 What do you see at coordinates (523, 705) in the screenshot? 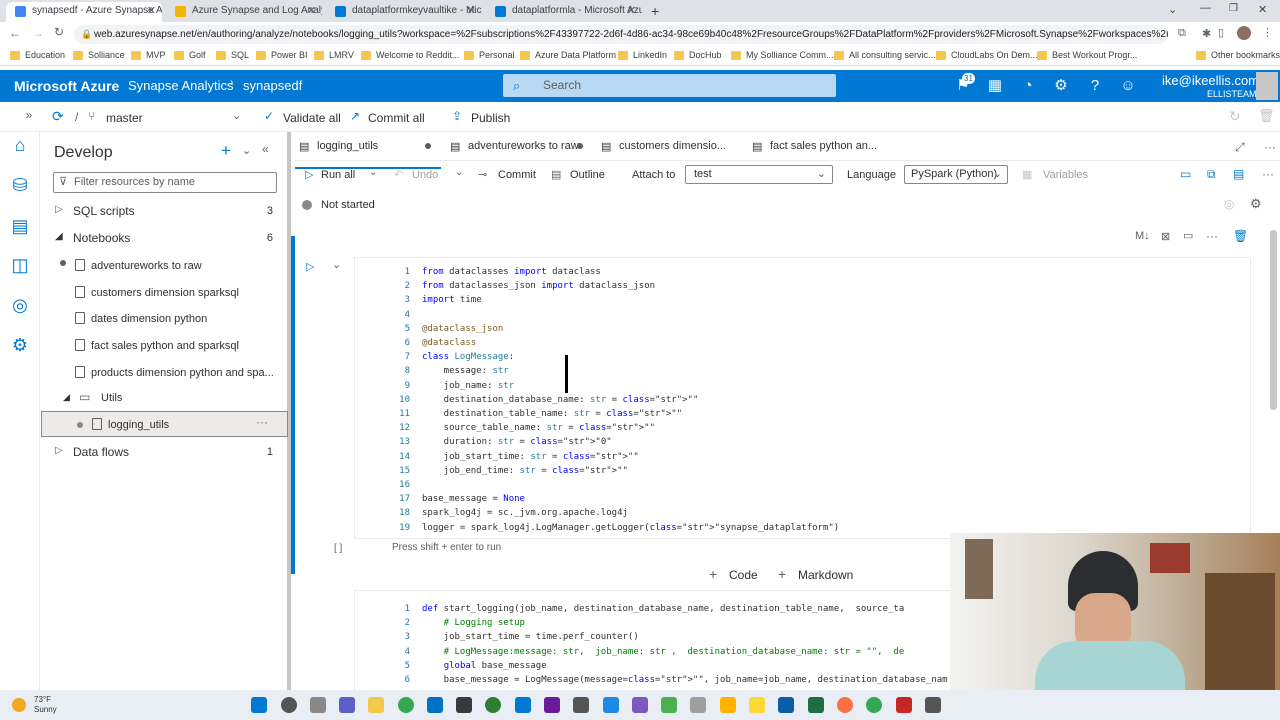
I see `vscode-icon` at bounding box center [523, 705].